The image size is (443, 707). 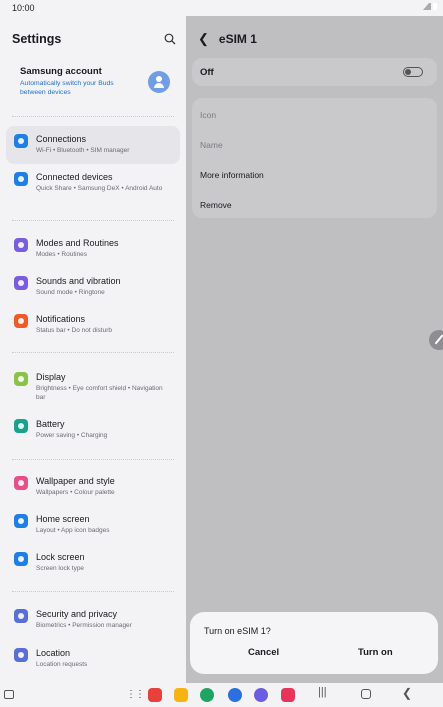 I want to click on display-icon, so click(x=21, y=379).